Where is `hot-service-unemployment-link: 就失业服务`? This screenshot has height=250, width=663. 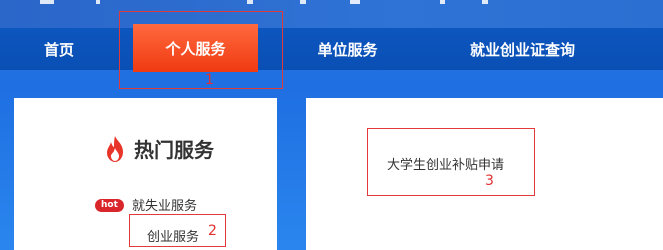 hot-service-unemployment-link: 就失业服务 is located at coordinates (164, 204).